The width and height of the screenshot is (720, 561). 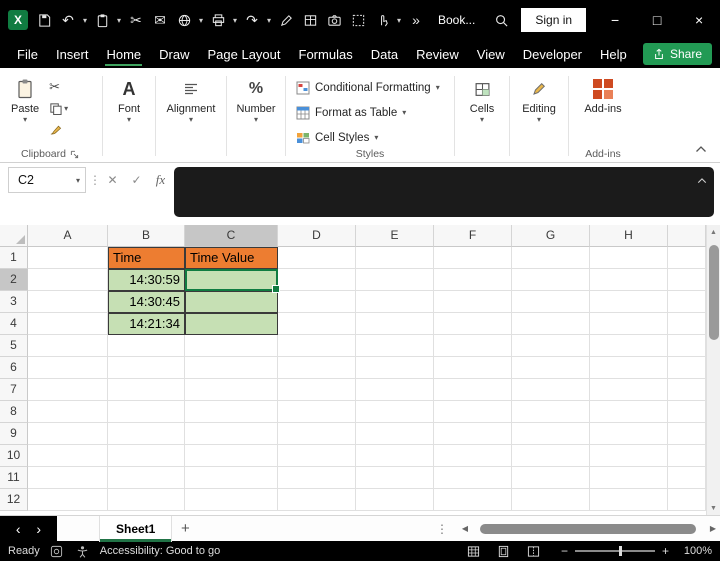 I want to click on cell-E2, so click(x=395, y=280).